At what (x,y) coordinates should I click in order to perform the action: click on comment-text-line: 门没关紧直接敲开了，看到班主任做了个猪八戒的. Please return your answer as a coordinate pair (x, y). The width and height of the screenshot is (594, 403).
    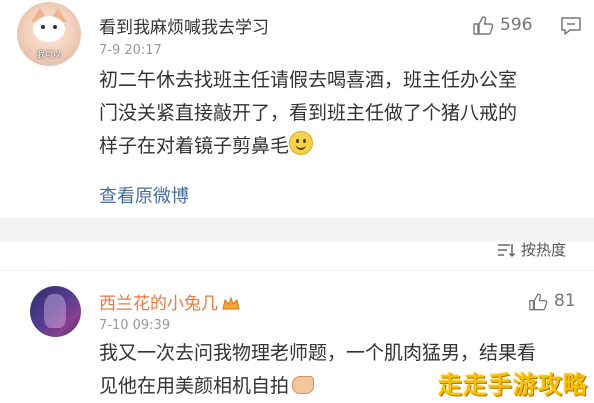
    Looking at the image, I should click on (308, 113).